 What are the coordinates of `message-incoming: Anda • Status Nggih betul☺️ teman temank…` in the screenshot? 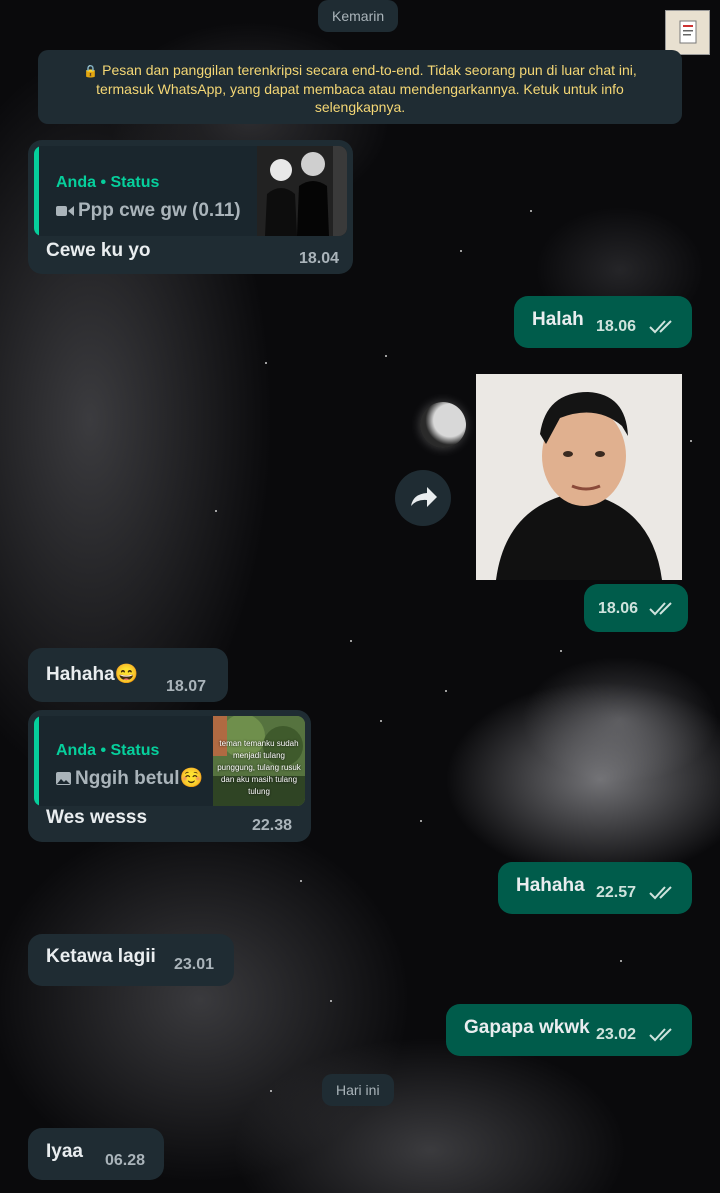 It's located at (169, 776).